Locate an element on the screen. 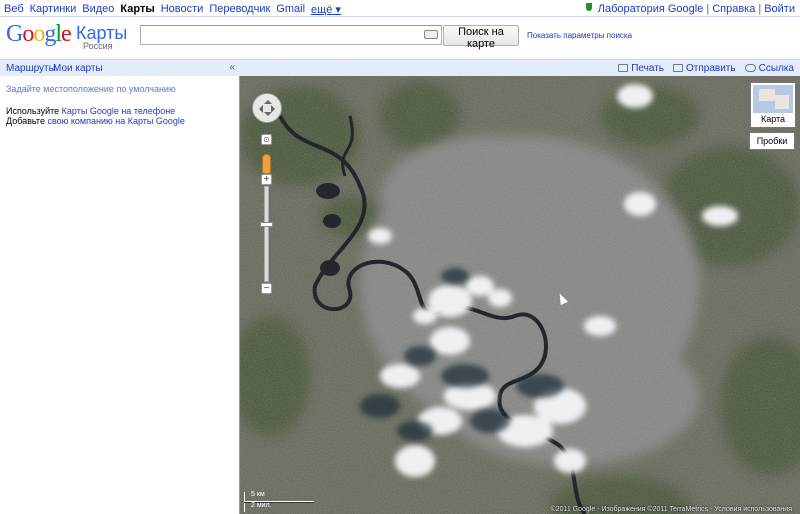 The height and width of the screenshot is (514, 800). labs-flask-icon is located at coordinates (588, 7).